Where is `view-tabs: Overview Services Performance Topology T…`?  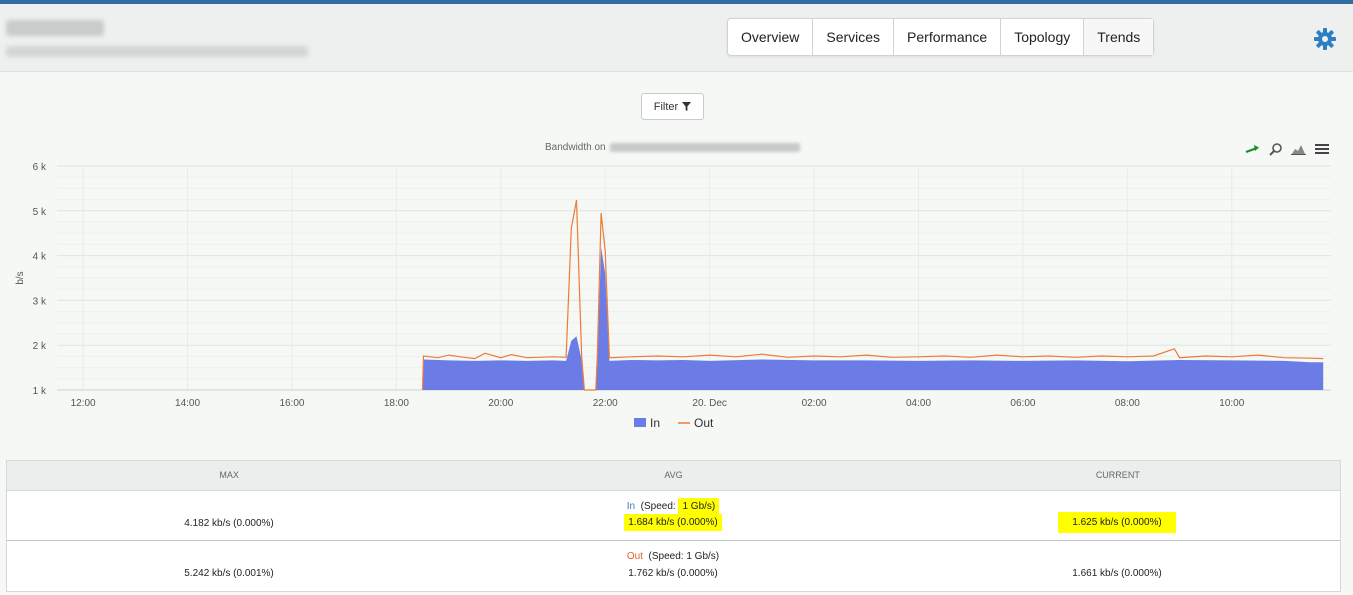
view-tabs: Overview Services Performance Topology T… is located at coordinates (941, 37).